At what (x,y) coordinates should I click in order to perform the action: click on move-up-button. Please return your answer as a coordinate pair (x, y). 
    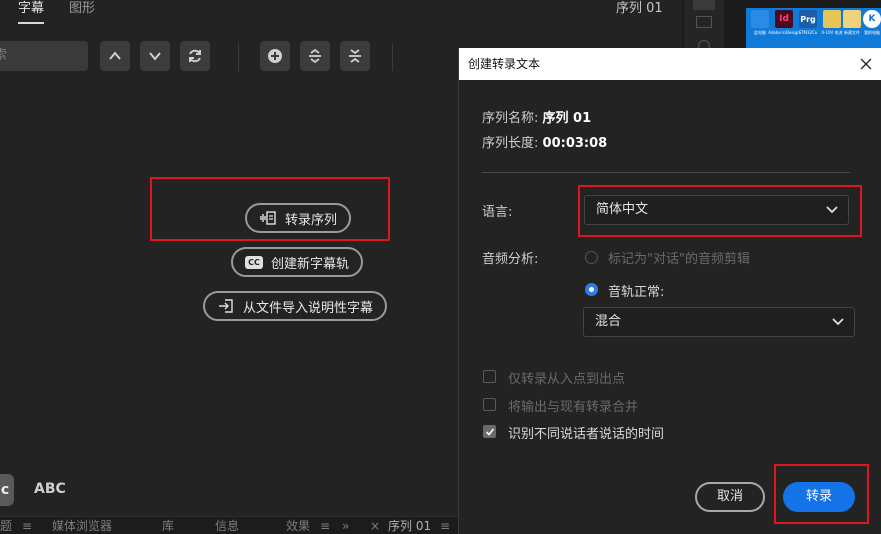
    Looking at the image, I should click on (115, 56).